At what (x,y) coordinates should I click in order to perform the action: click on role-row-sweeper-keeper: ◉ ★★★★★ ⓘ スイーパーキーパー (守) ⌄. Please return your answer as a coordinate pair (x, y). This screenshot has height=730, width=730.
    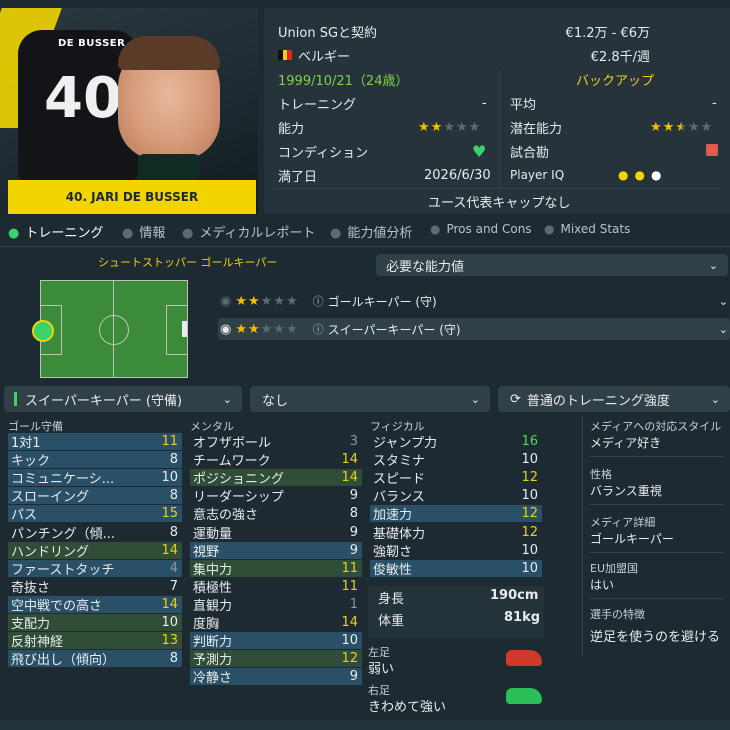
    Looking at the image, I should click on (474, 329).